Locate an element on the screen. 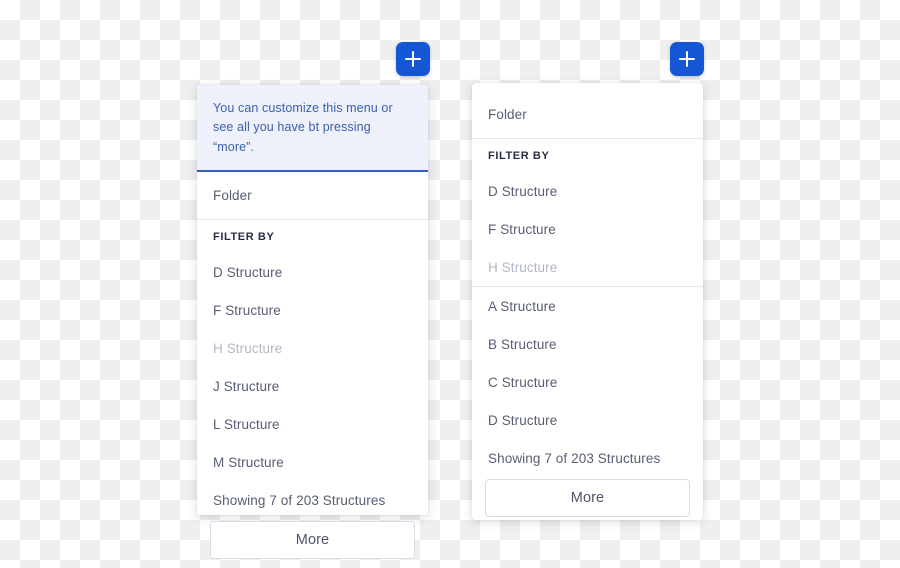  add-button-left is located at coordinates (413, 59).